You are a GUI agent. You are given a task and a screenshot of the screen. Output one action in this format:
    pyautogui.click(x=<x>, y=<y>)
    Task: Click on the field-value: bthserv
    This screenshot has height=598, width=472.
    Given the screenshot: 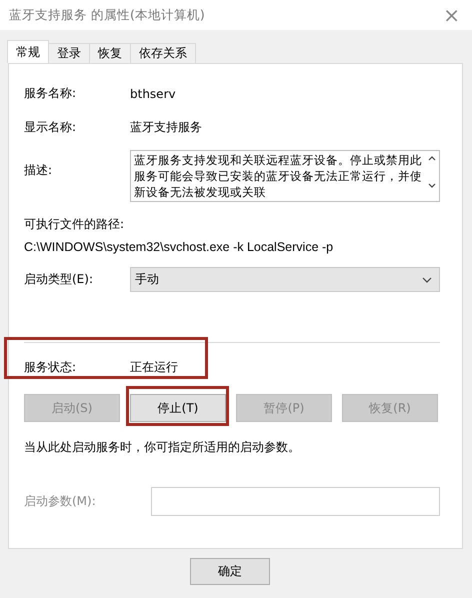 What is the action you would take?
    pyautogui.click(x=153, y=93)
    